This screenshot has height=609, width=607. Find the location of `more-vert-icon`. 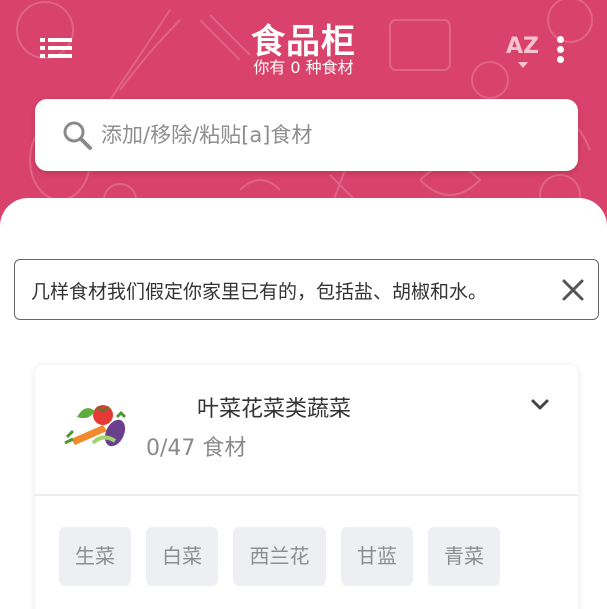

more-vert-icon is located at coordinates (560, 49).